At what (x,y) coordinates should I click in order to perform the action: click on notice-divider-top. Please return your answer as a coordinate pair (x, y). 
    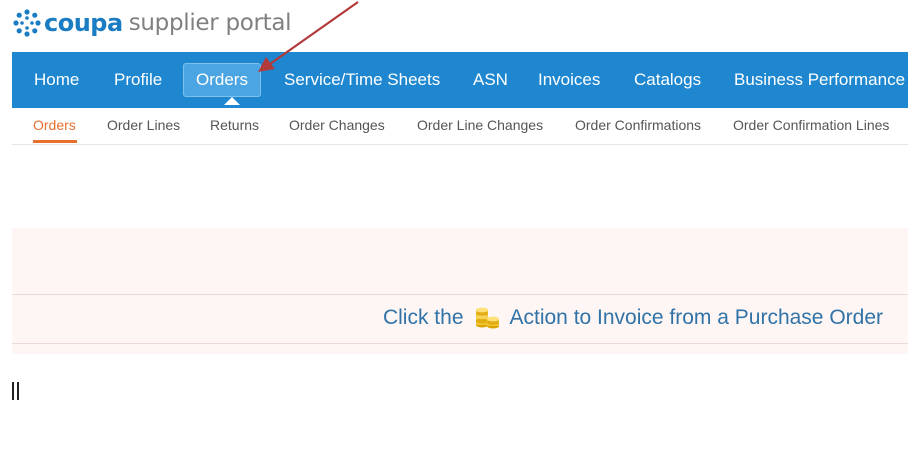
    Looking at the image, I should click on (460, 294).